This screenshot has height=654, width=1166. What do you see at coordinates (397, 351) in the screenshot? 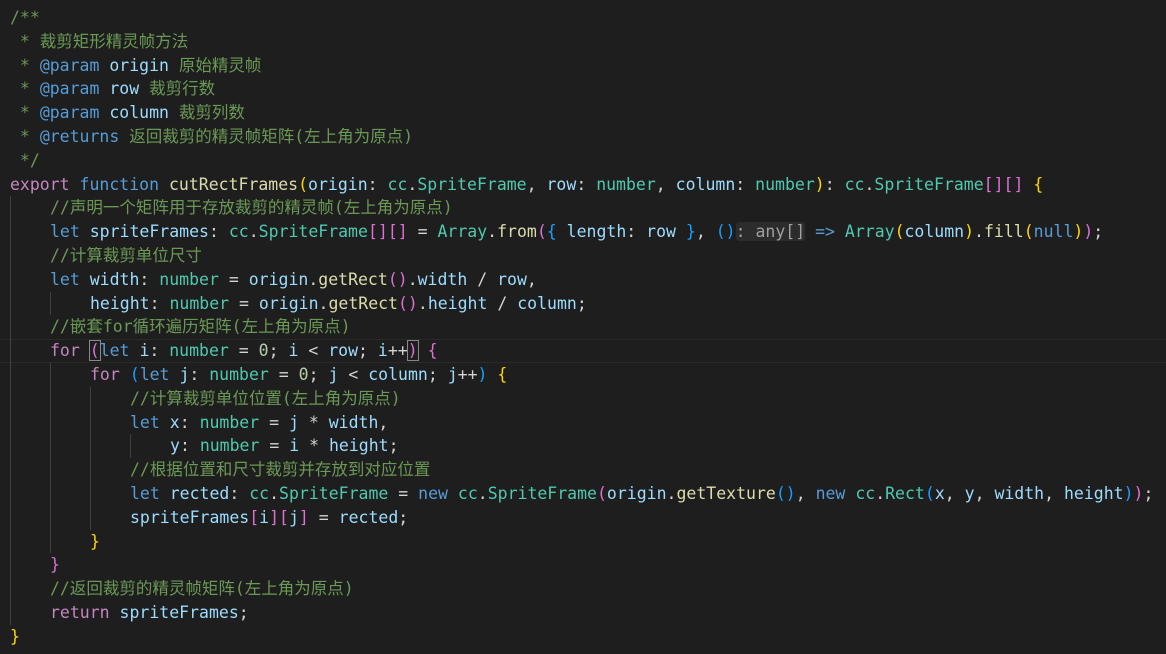
I see `code-token: ++` at bounding box center [397, 351].